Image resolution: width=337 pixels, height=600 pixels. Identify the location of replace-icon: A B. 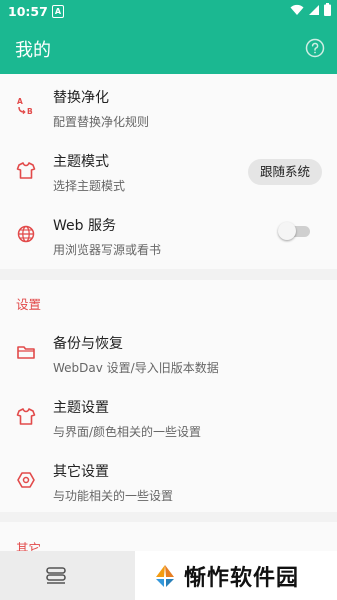
(25, 106).